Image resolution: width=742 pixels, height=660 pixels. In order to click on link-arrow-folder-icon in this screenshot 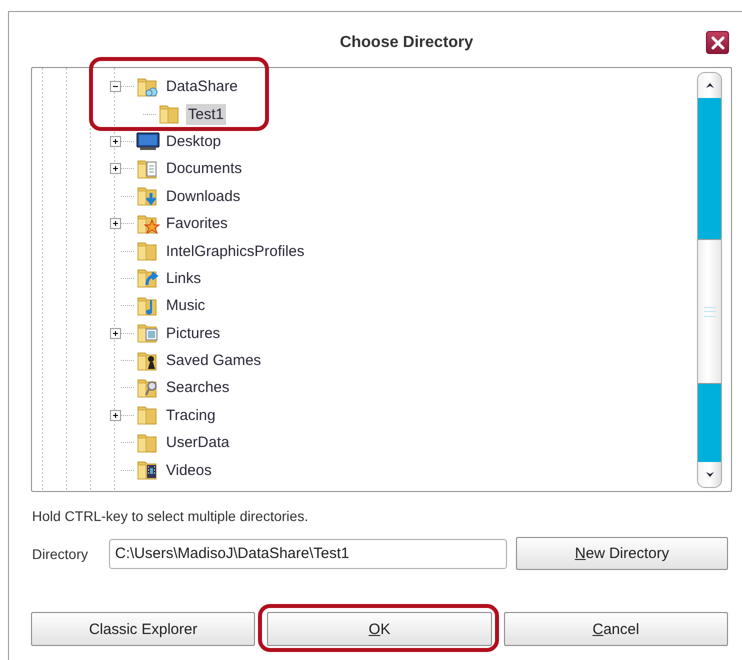, I will do `click(148, 278)`.